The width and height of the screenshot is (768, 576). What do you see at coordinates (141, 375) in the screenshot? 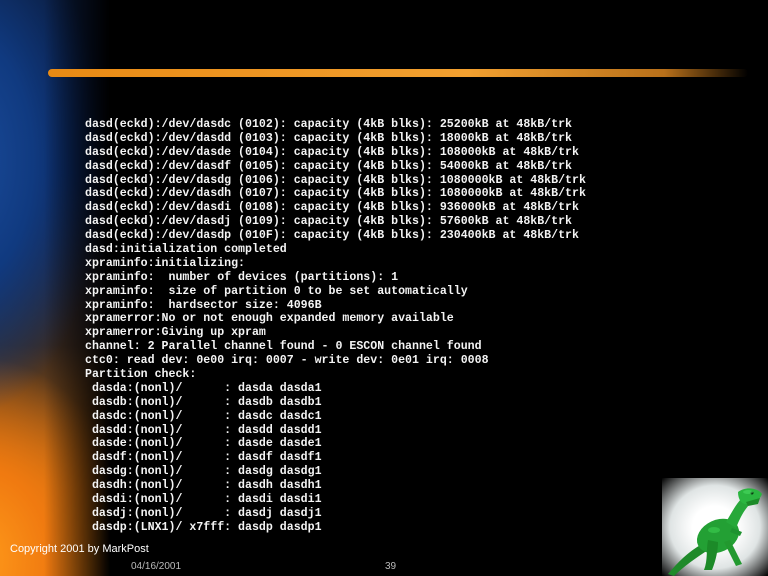
I see `console-line: Partition check:` at bounding box center [141, 375].